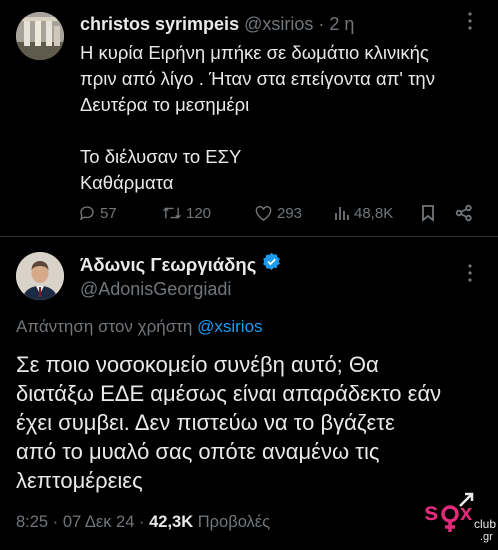 Image resolution: width=498 pixels, height=550 pixels. What do you see at coordinates (263, 213) in the screenshot?
I see `like-icon` at bounding box center [263, 213].